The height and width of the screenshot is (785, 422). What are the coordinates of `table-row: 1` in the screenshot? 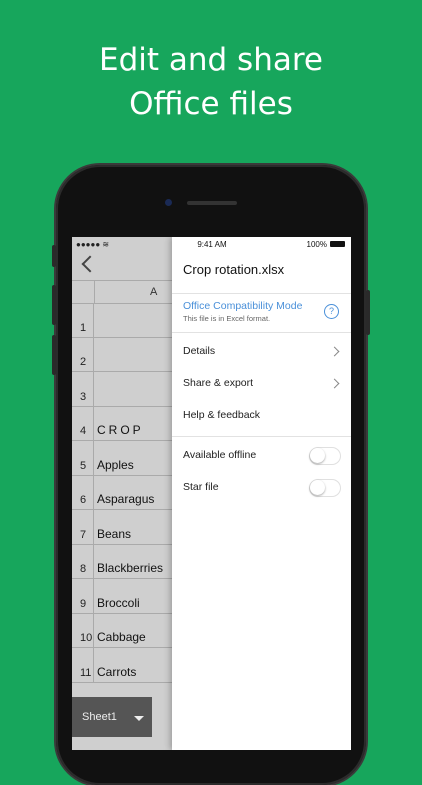 It's located at (122, 320).